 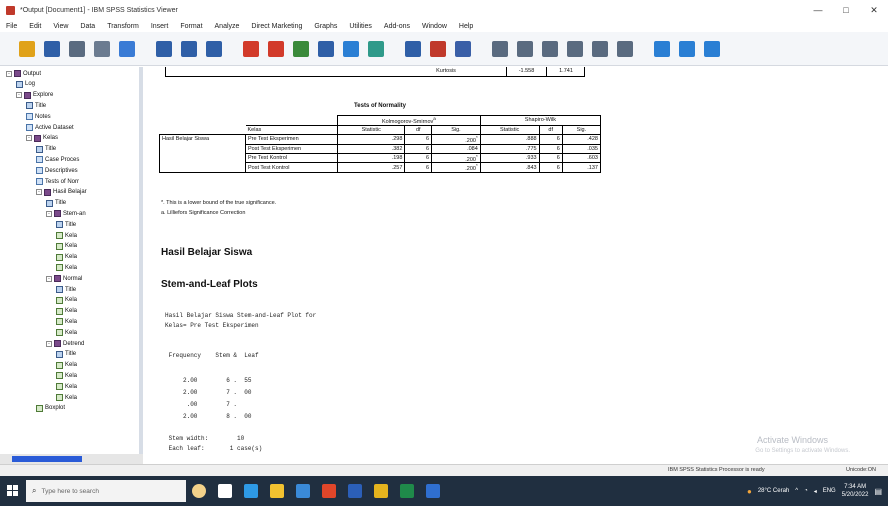 What do you see at coordinates (34, 95) in the screenshot?
I see `outline-item: - Explore` at bounding box center [34, 95].